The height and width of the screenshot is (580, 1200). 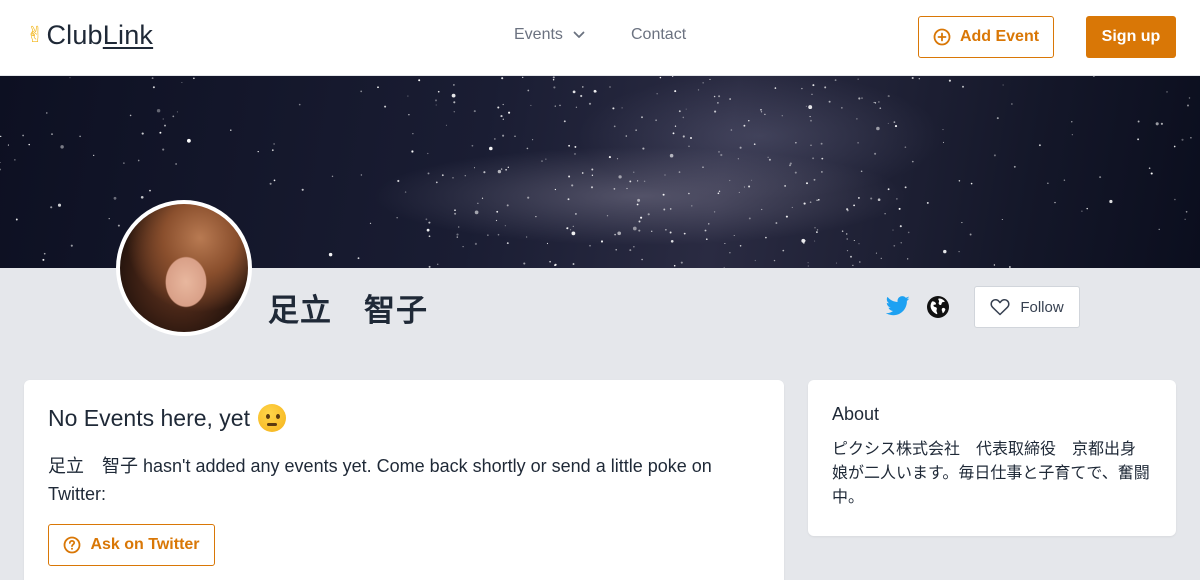 I want to click on nav-events-dropdown: Events, so click(x=549, y=35).